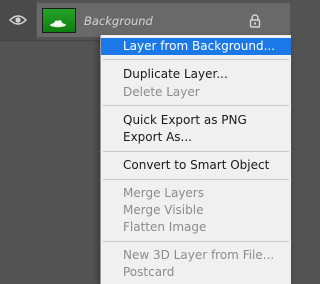 The image size is (320, 284). I want to click on visibility-toggle, so click(18, 20).